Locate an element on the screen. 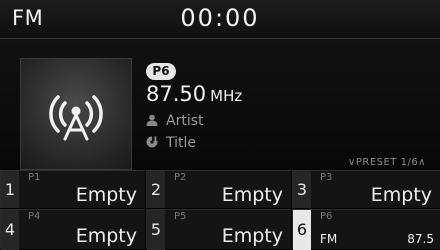 The width and height of the screenshot is (440, 250). title-row: Title is located at coordinates (171, 143).